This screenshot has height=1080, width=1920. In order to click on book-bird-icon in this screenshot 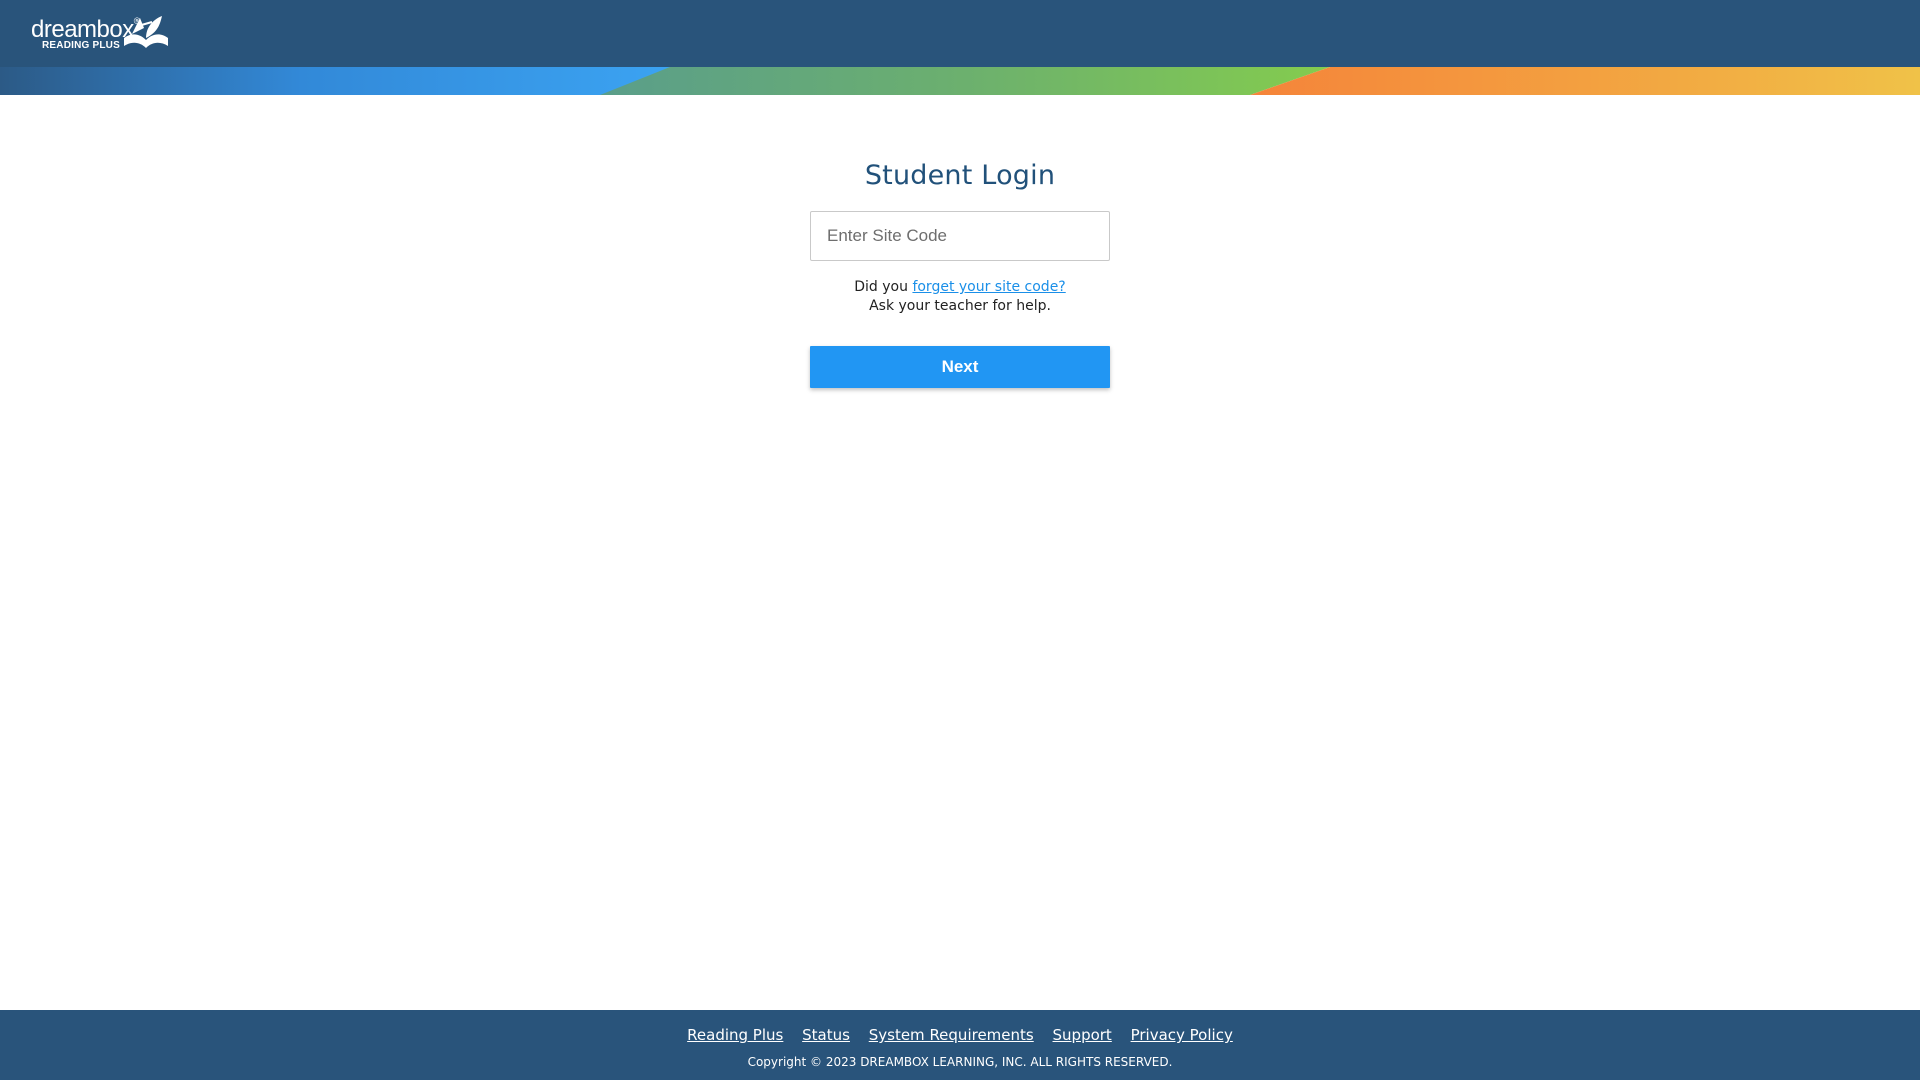, I will do `click(146, 32)`.